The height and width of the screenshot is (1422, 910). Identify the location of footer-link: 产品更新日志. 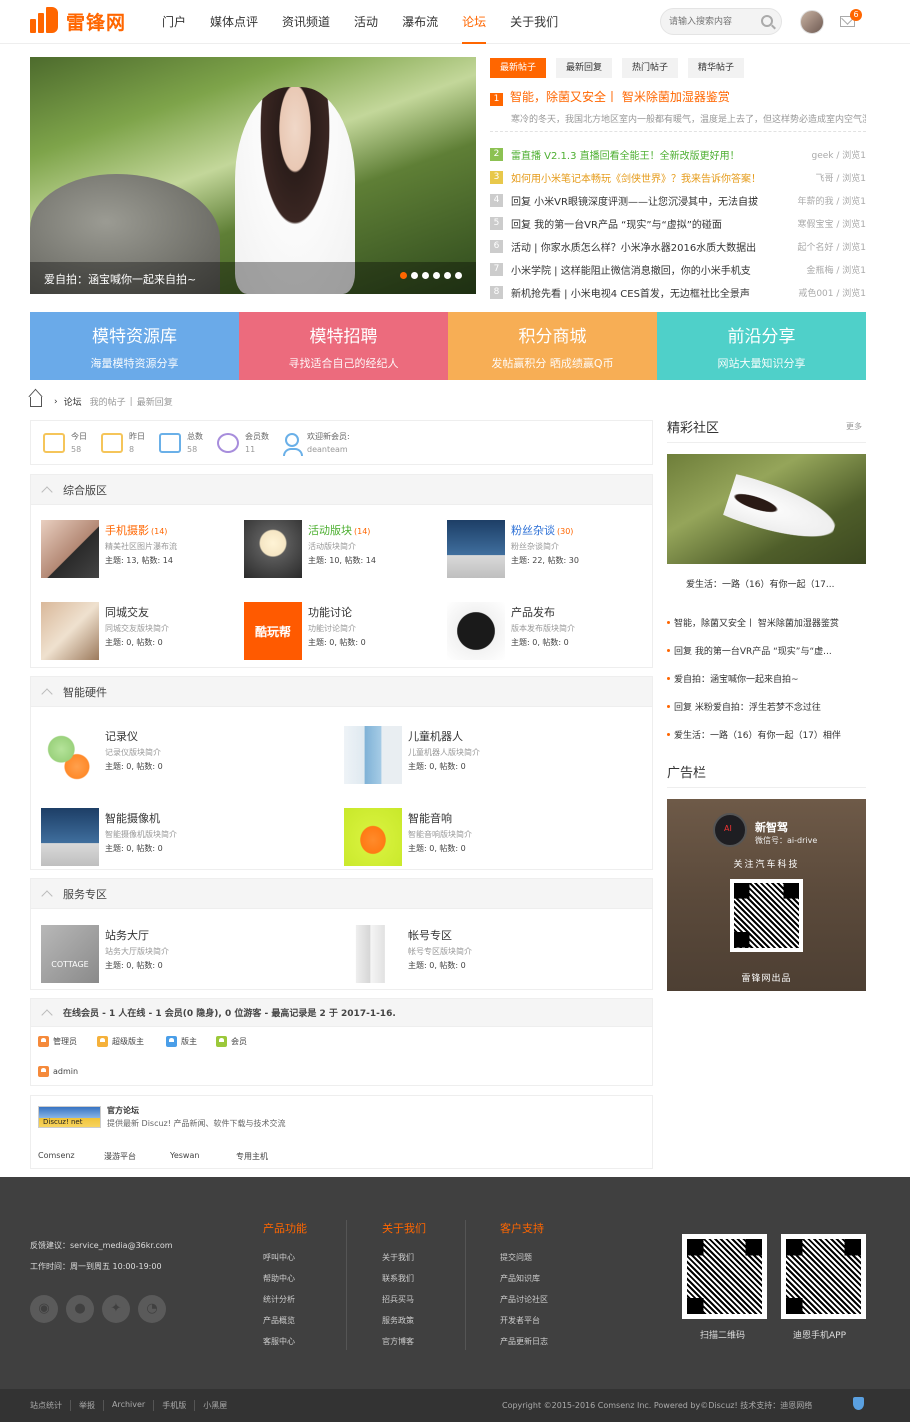
(524, 1346).